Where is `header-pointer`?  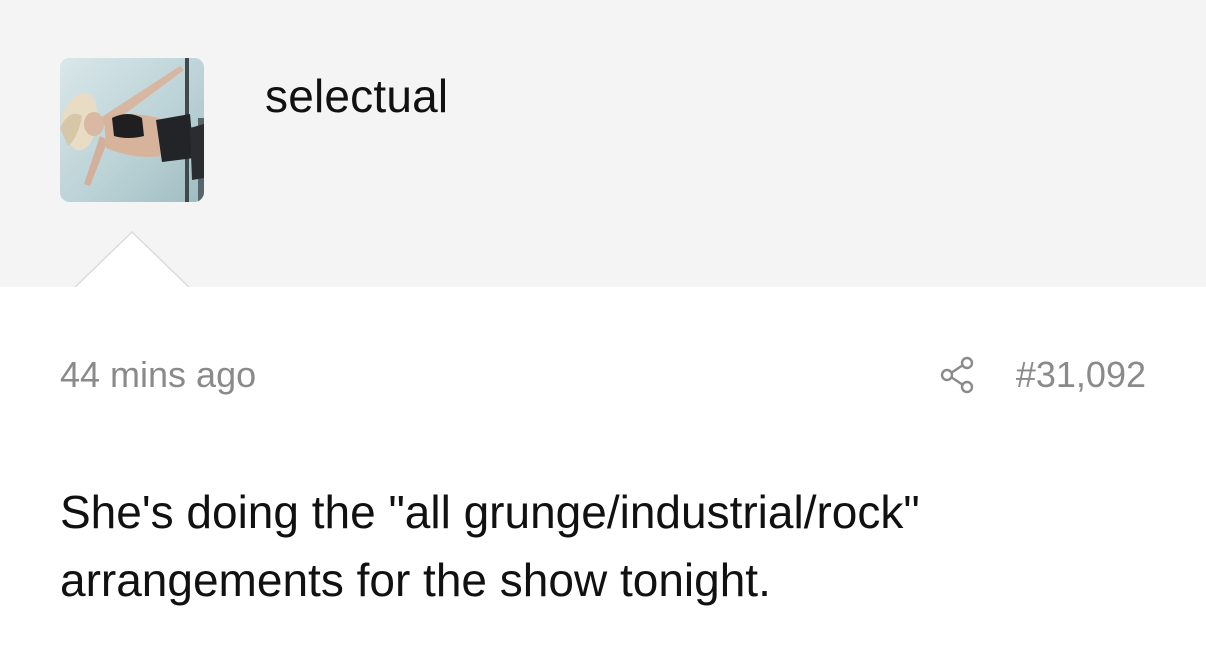
header-pointer is located at coordinates (132, 260).